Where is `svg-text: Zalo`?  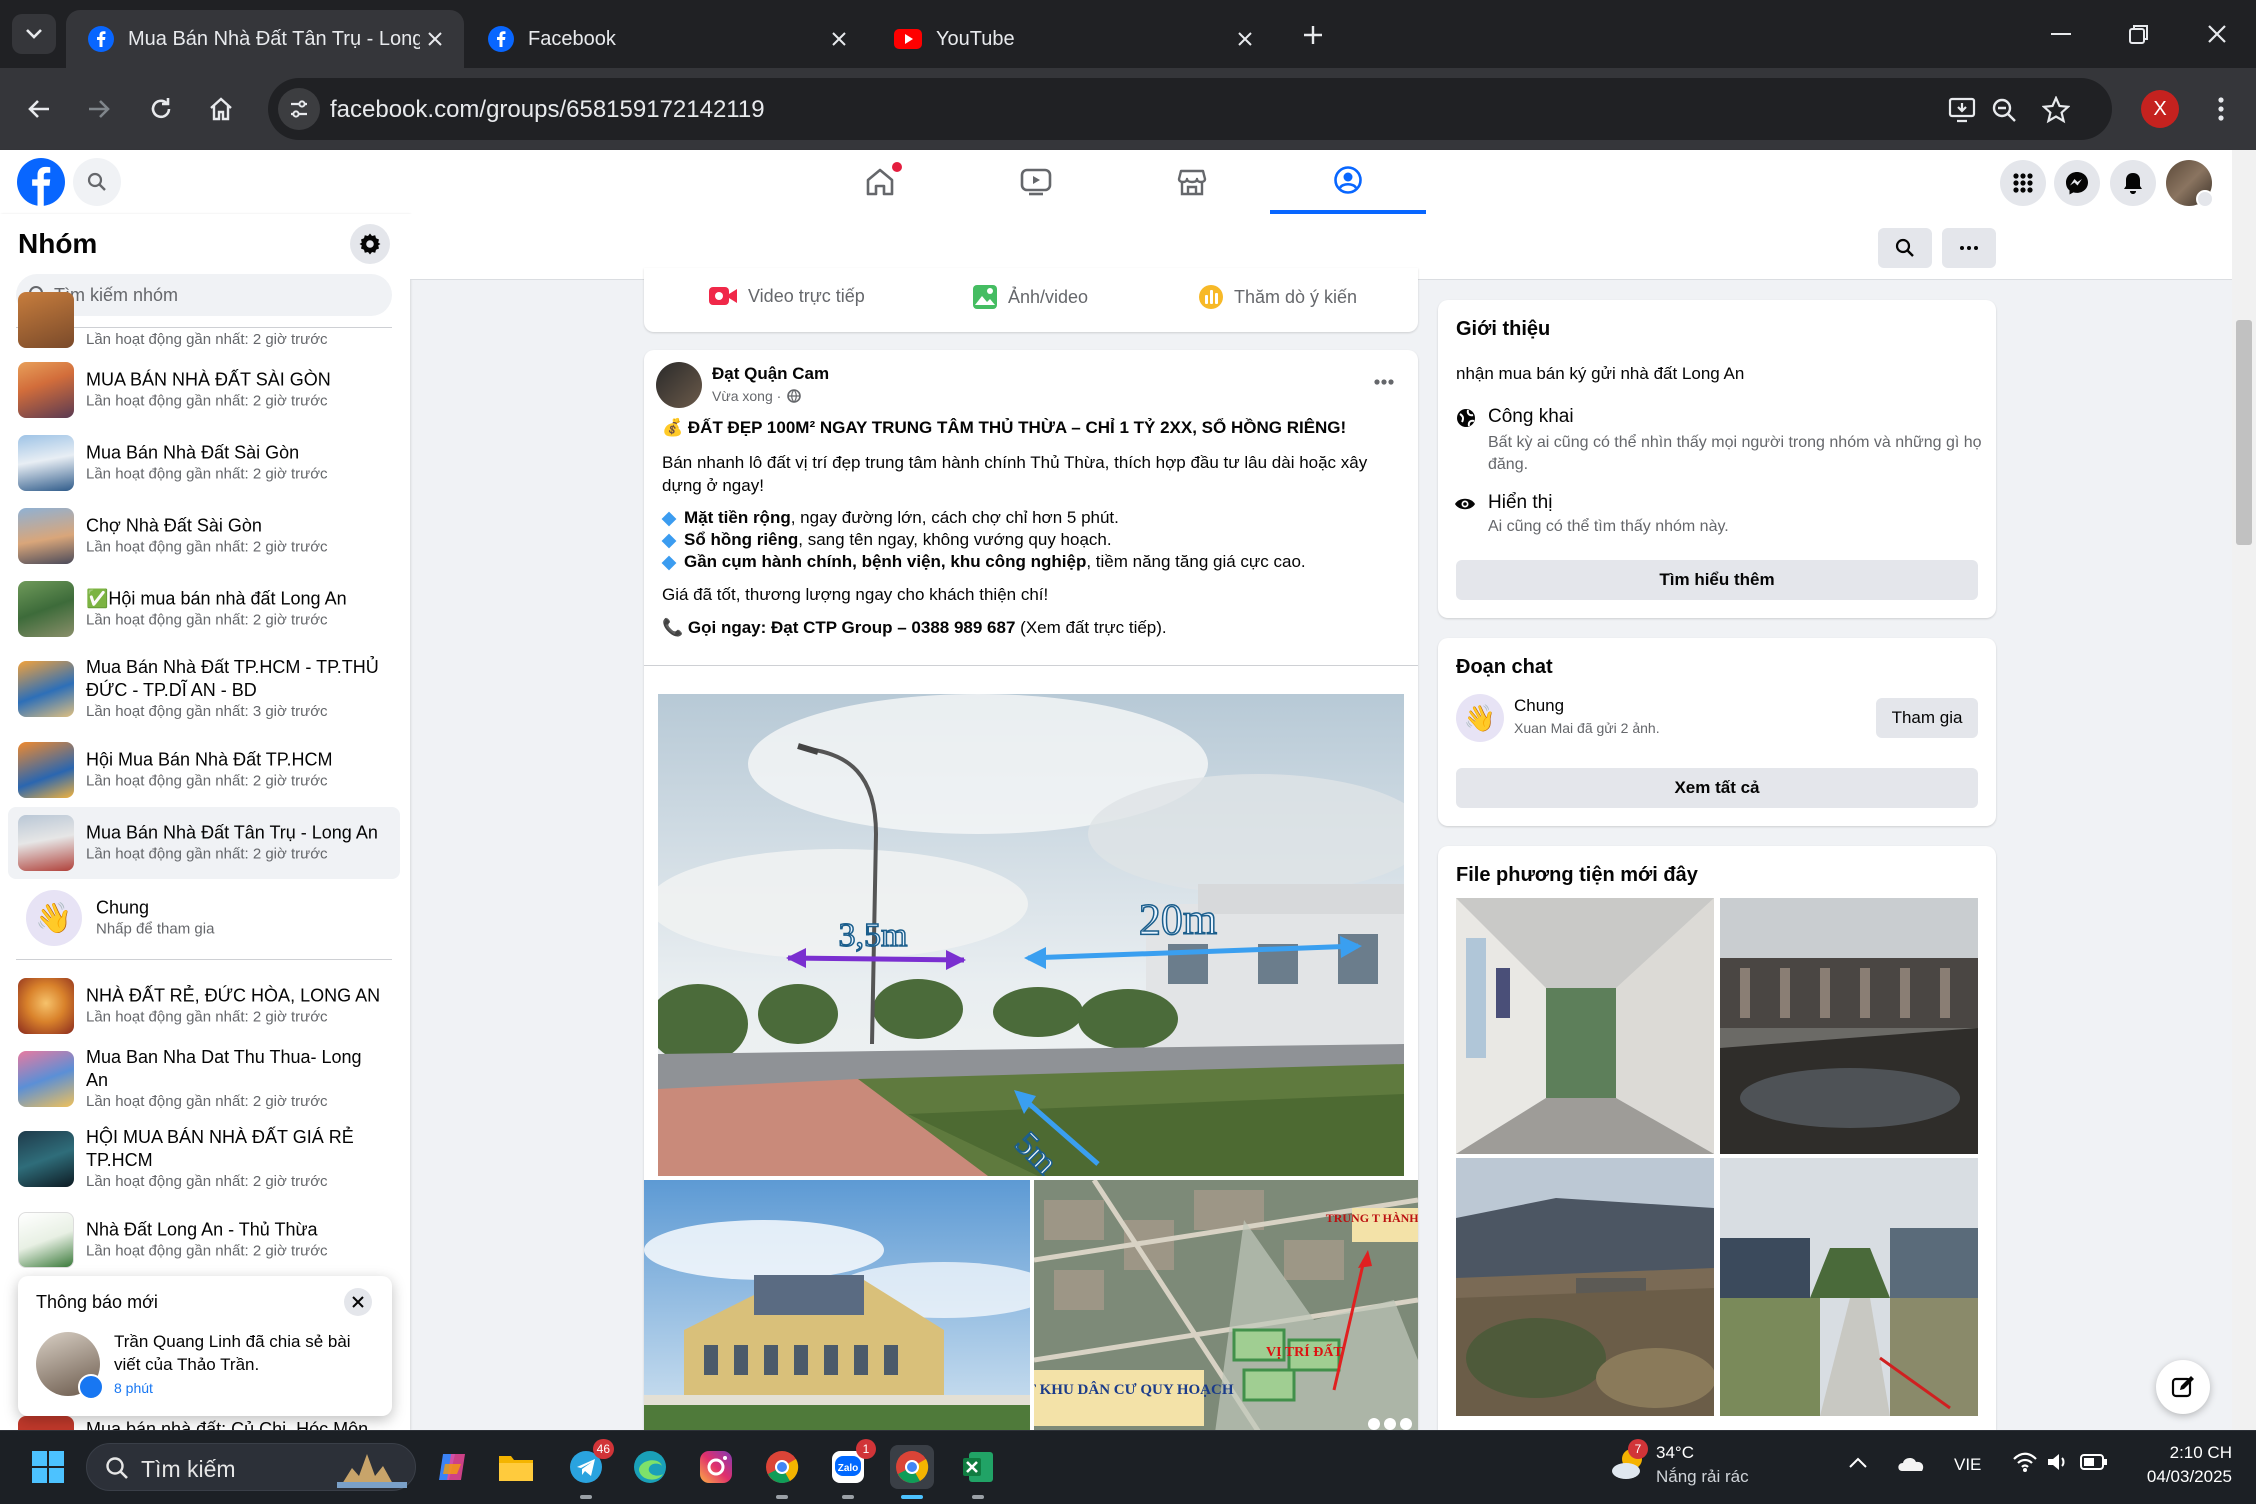 svg-text: Zalo is located at coordinates (848, 1468).